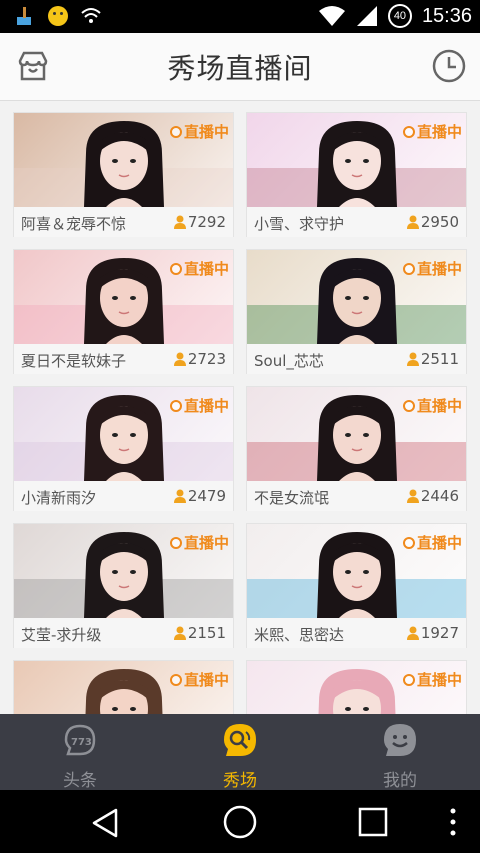  I want to click on live-room-card: 直播中艾莹-求升级 2151, so click(123, 585).